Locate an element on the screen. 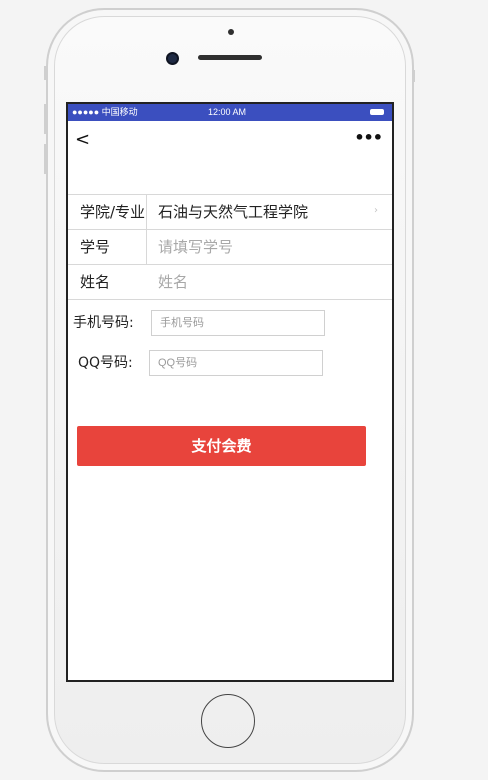 This screenshot has width=488, height=780. student-id-label: 学号 is located at coordinates (95, 247).